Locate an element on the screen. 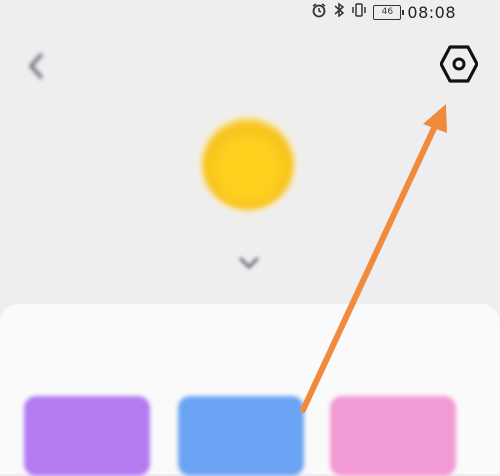  hexagon-settings-icon is located at coordinates (459, 64).